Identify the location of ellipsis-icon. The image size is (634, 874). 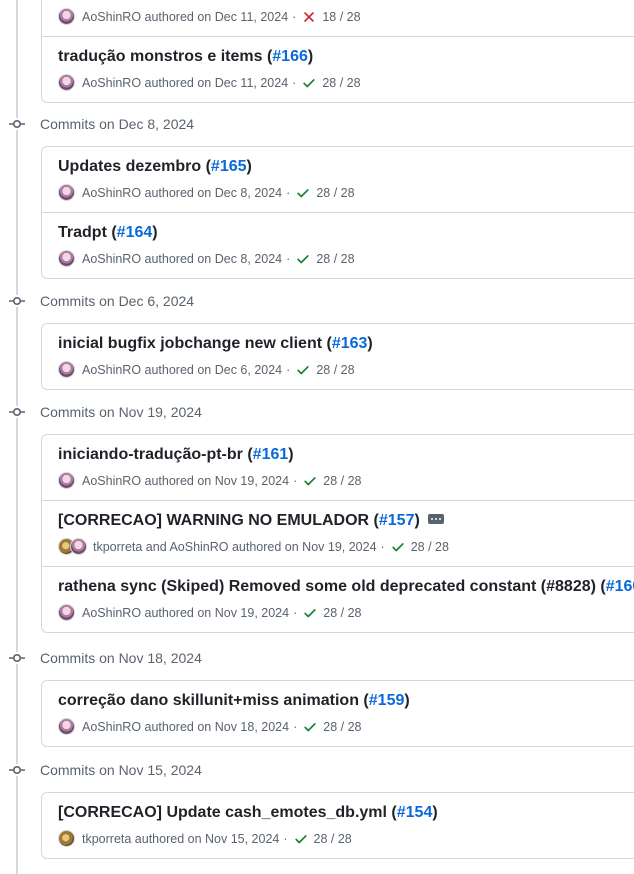
(435, 518).